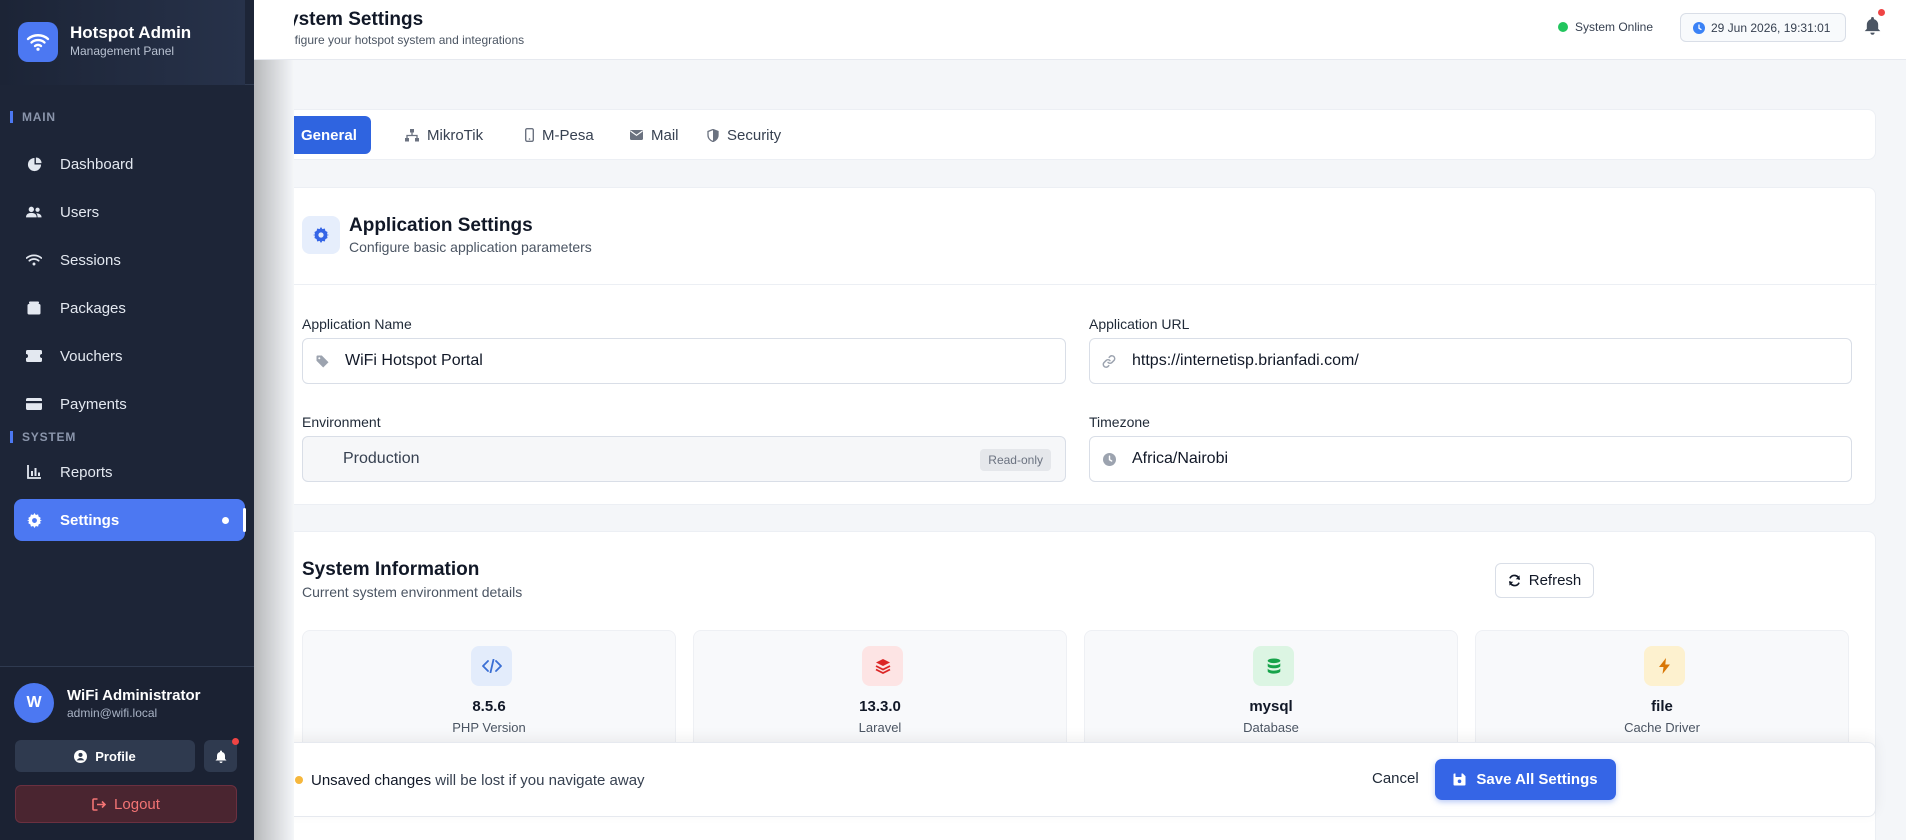  I want to click on divider, so click(1085, 284).